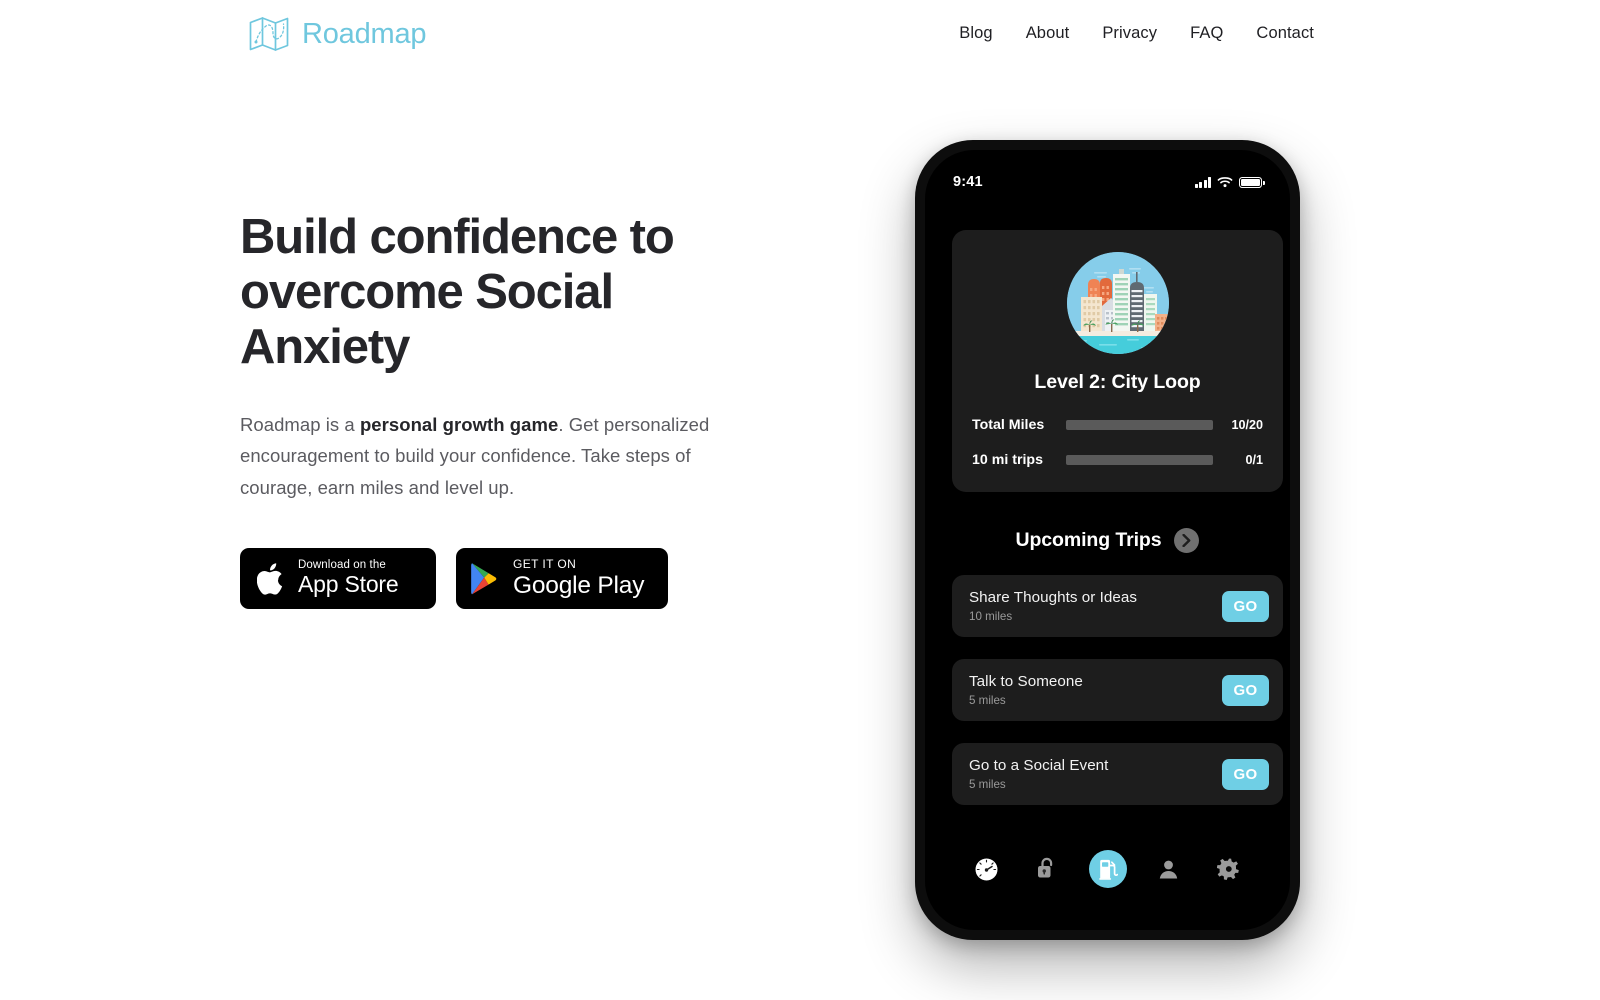  What do you see at coordinates (991, 616) in the screenshot?
I see `trip-miles: 10 miles` at bounding box center [991, 616].